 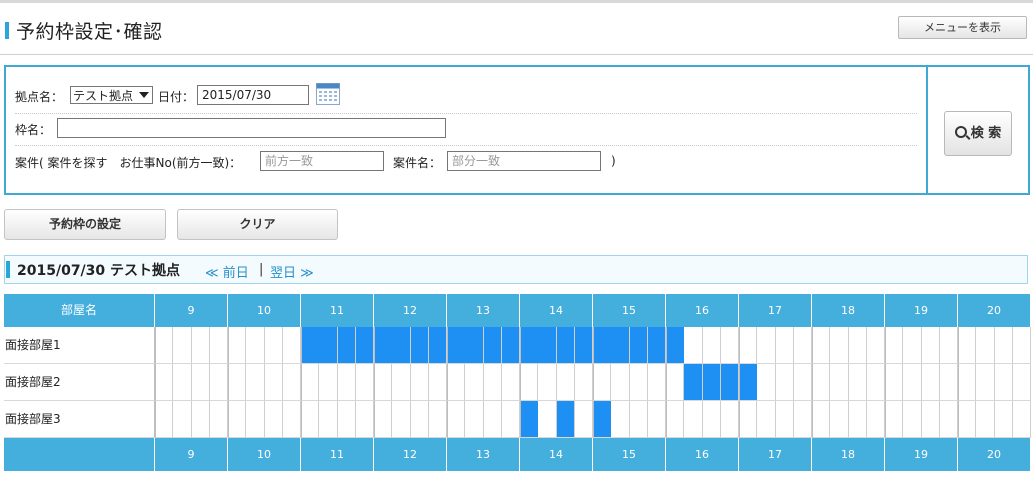 I want to click on set-frame-button: 予約枠の設定, so click(x=85, y=224).